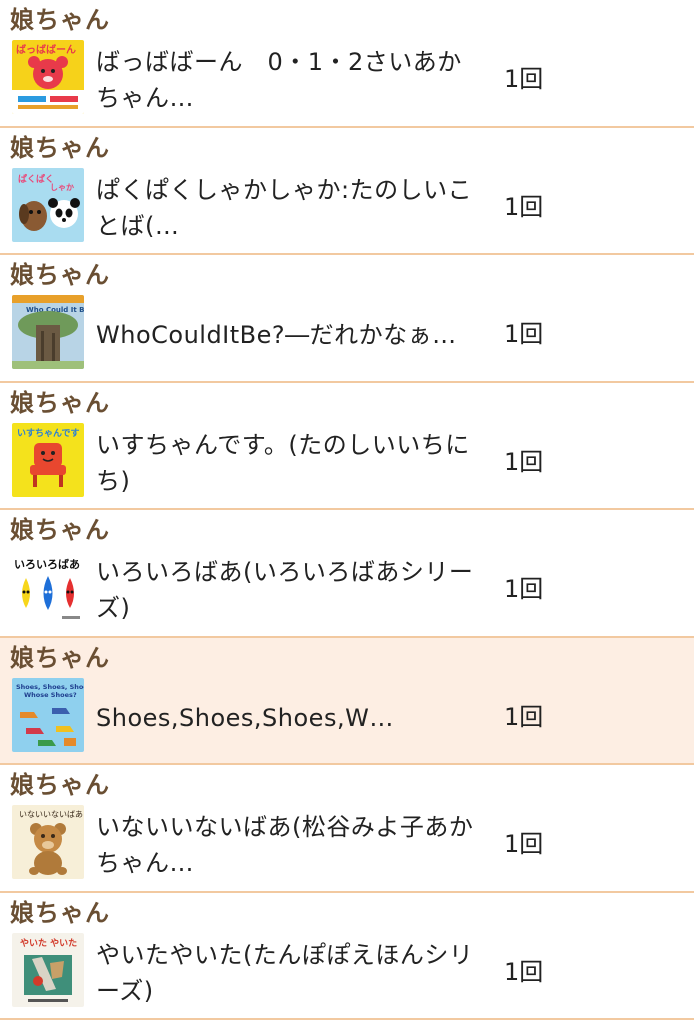 The image size is (694, 1024). I want to click on svg-text: やいた やいた, so click(48, 943).